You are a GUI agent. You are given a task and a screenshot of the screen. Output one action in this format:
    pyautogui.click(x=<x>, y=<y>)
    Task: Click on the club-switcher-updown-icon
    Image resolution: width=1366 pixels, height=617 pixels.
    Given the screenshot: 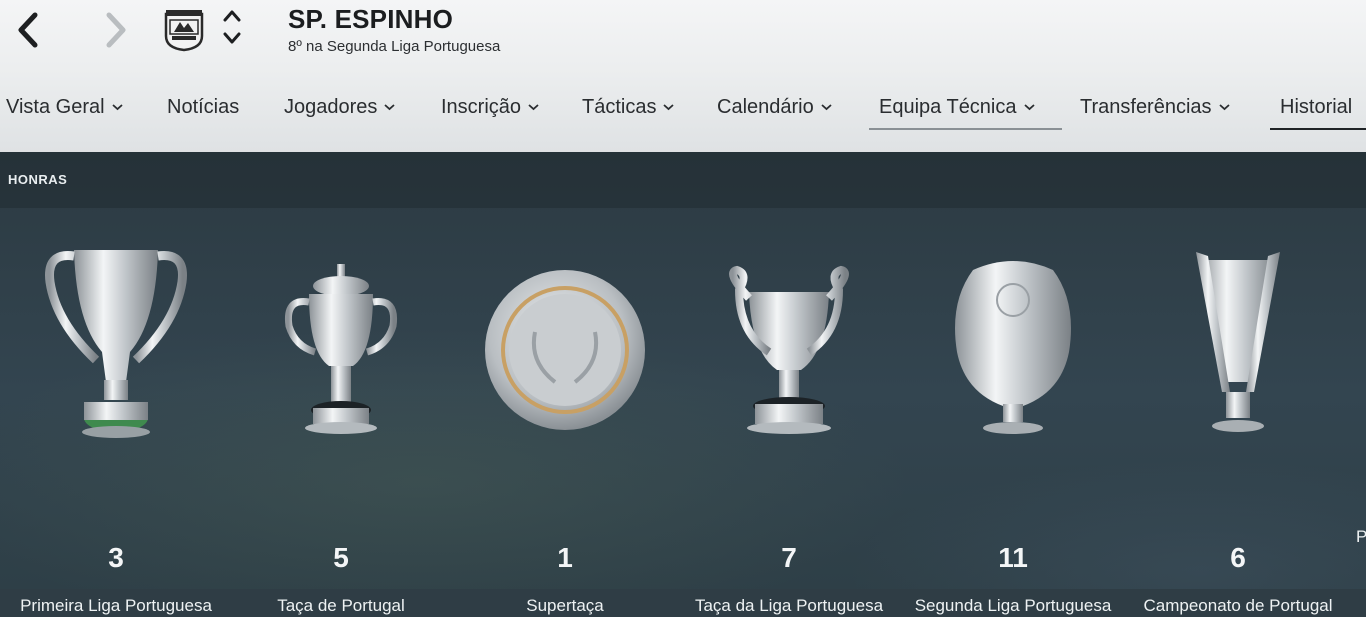 What is the action you would take?
    pyautogui.click(x=232, y=27)
    